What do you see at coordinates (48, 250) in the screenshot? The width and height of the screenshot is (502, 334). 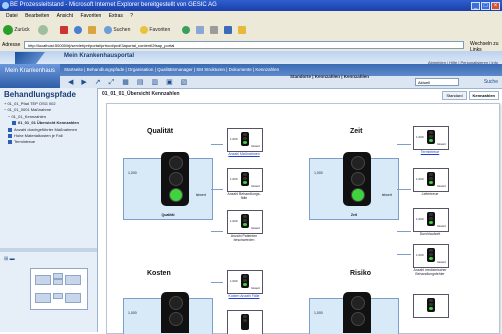 I see `panel-divider` at bounding box center [48, 250].